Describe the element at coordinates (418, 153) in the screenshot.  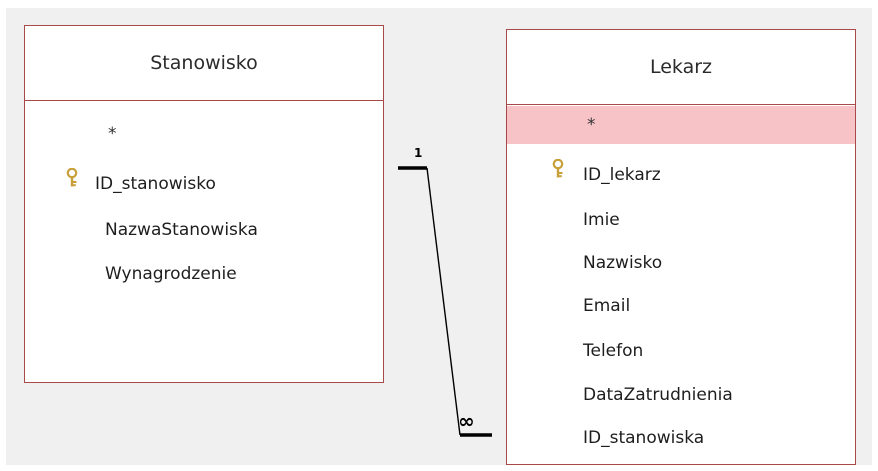
I see `one-label: 1` at that location.